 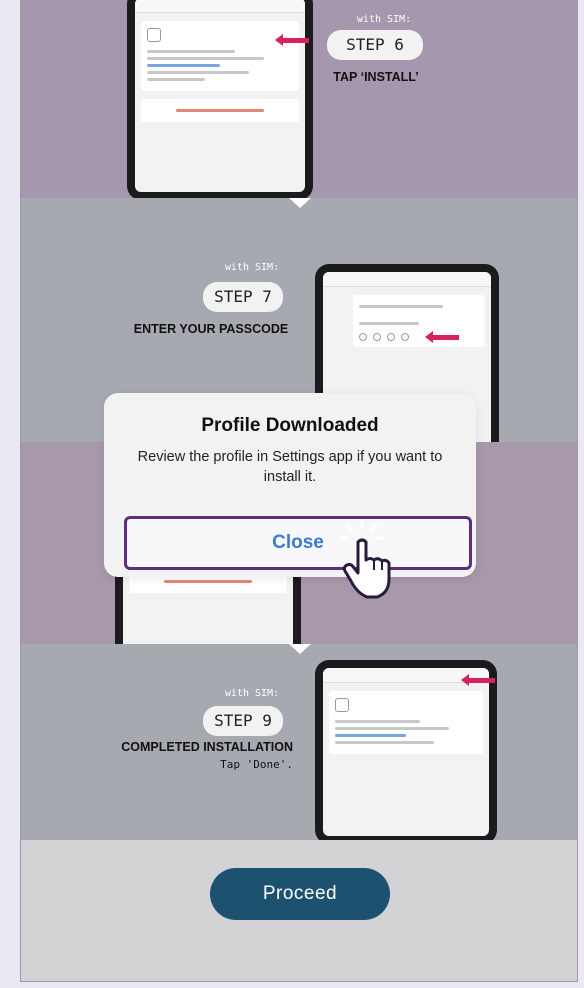 I want to click on step-7-badge: STEP 7, so click(x=243, y=297).